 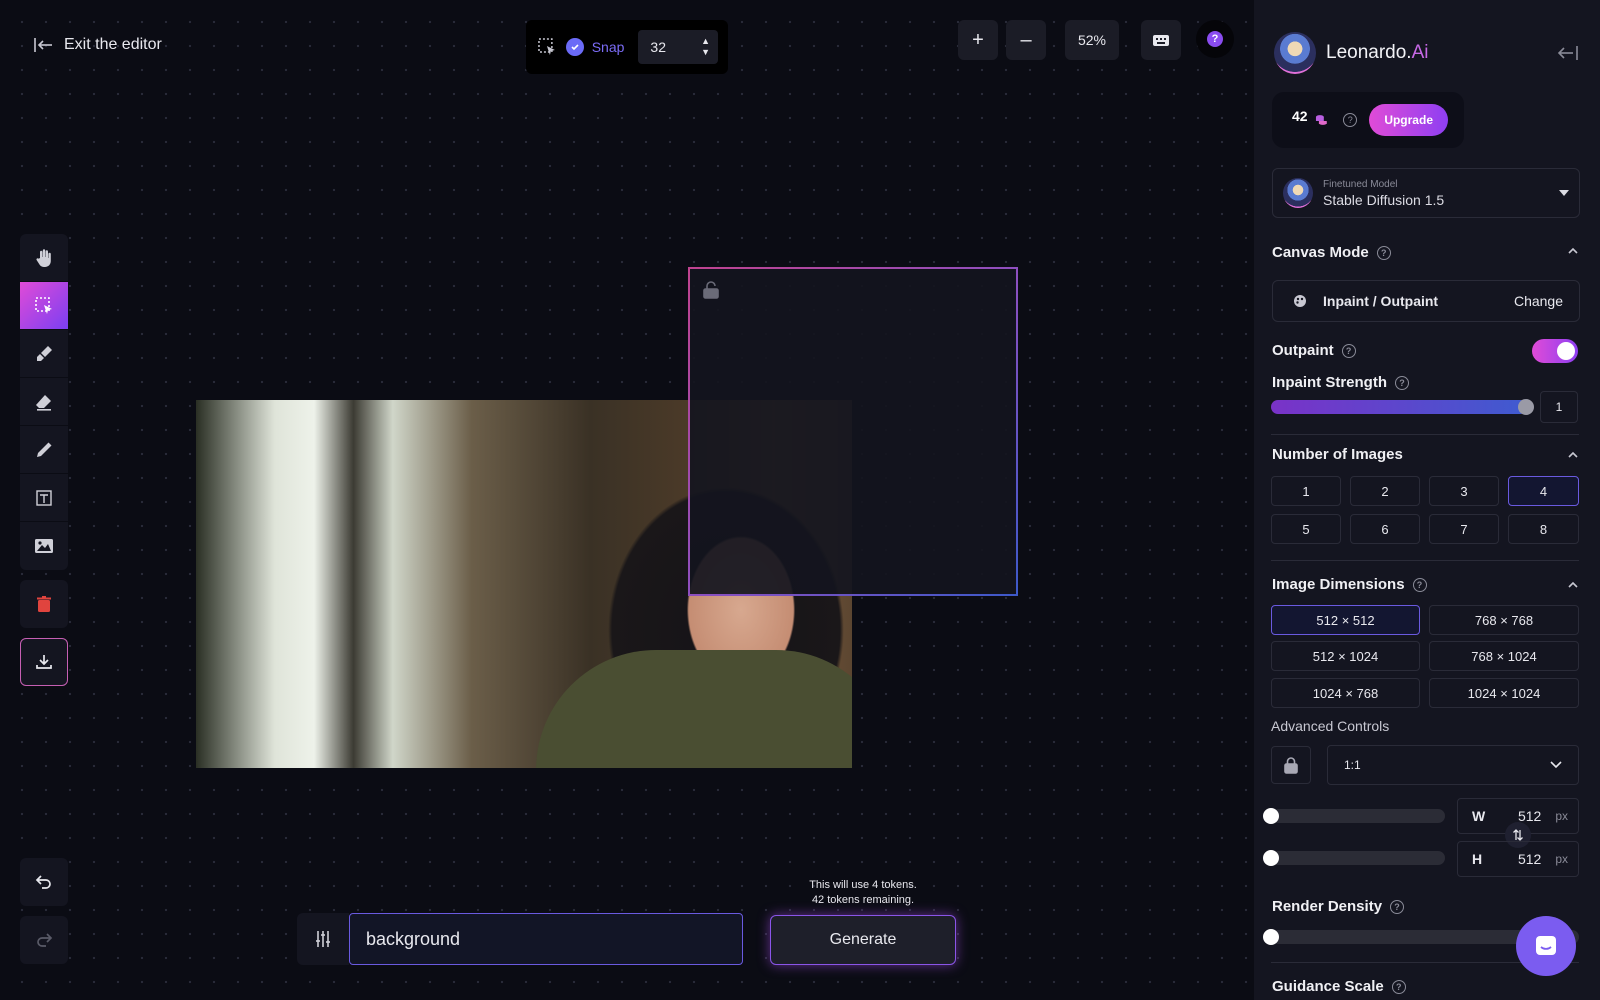 What do you see at coordinates (1300, 116) in the screenshot?
I see `token-count: 42` at bounding box center [1300, 116].